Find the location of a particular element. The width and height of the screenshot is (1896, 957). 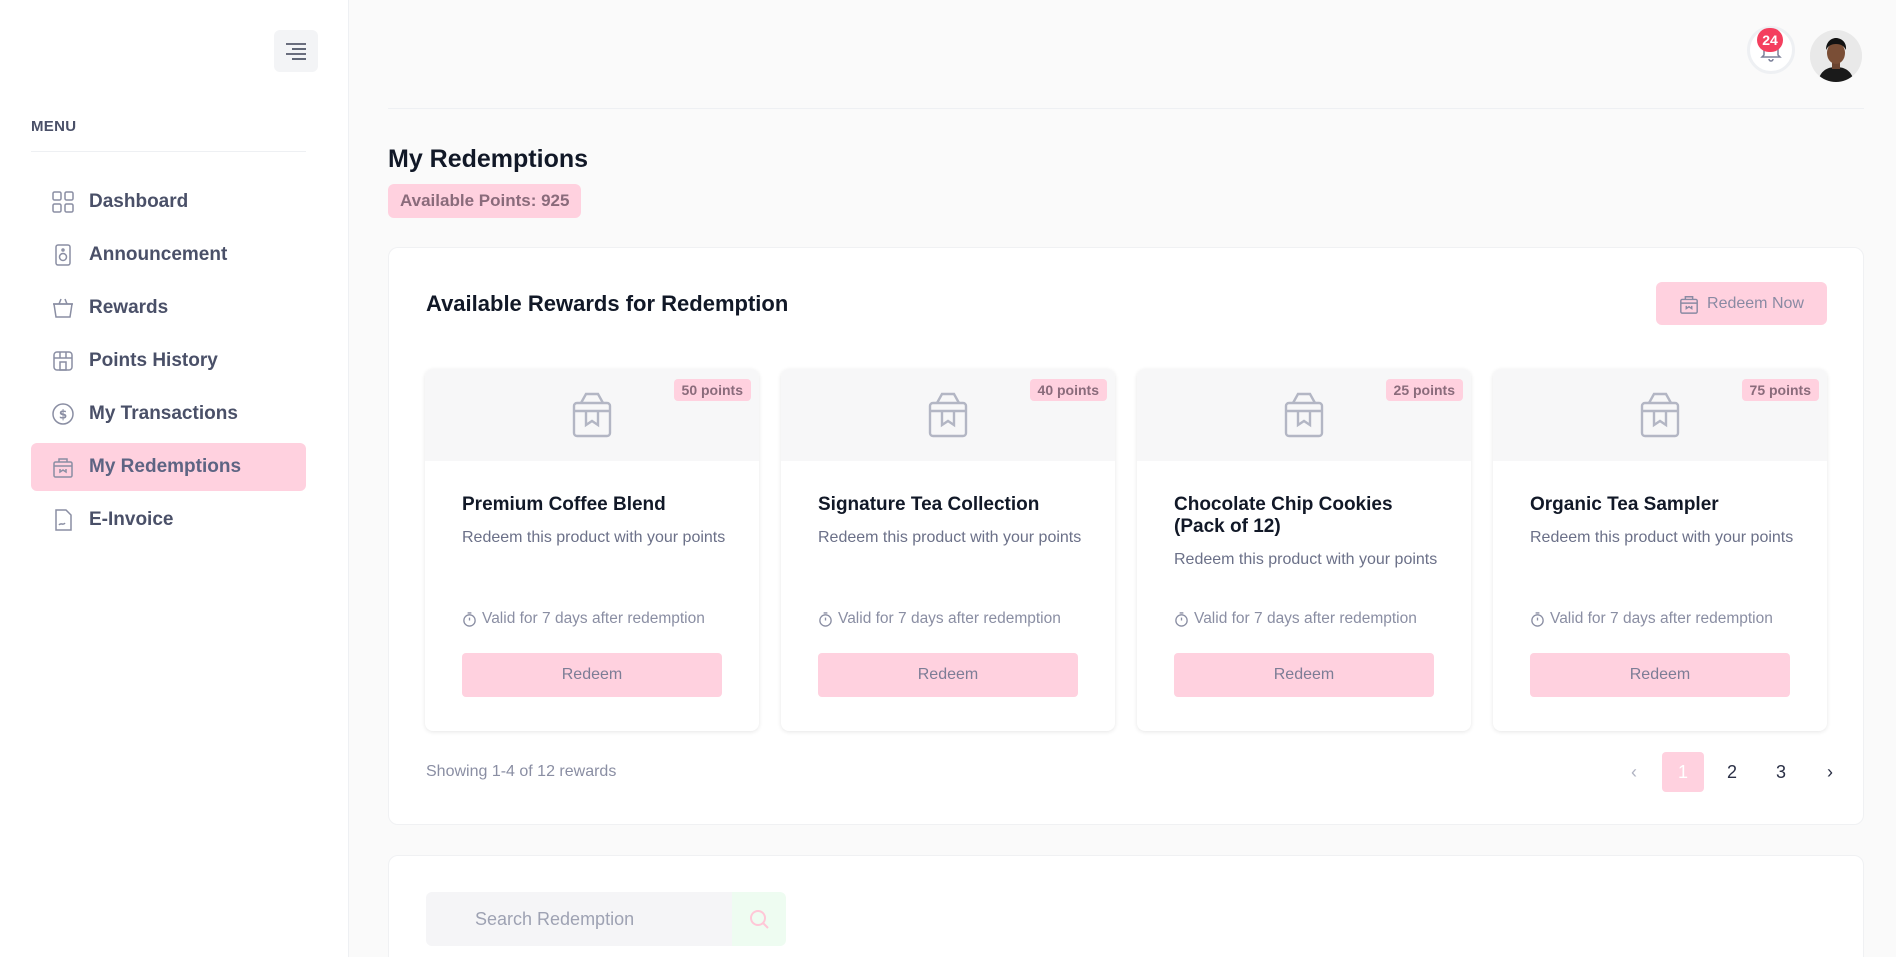

reward-name: Premium Coffee Blend is located at coordinates (564, 504).